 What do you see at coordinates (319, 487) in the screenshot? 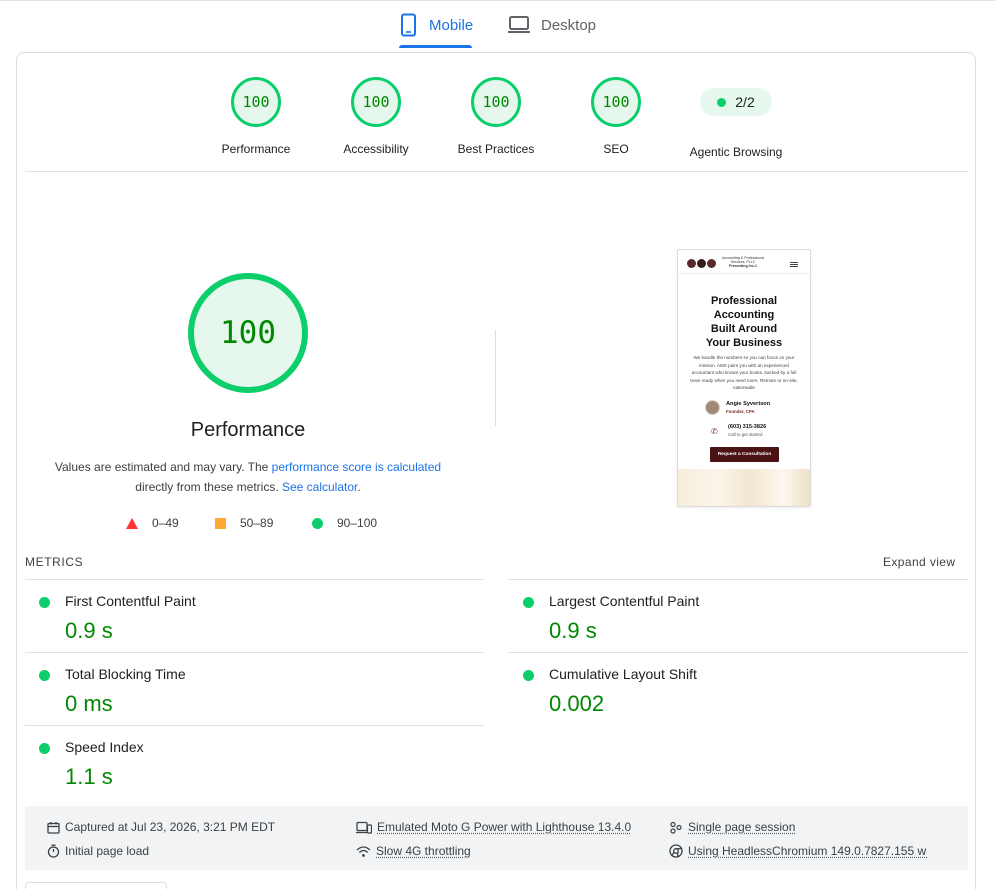
I see `see-calculator-link: See calculator` at bounding box center [319, 487].